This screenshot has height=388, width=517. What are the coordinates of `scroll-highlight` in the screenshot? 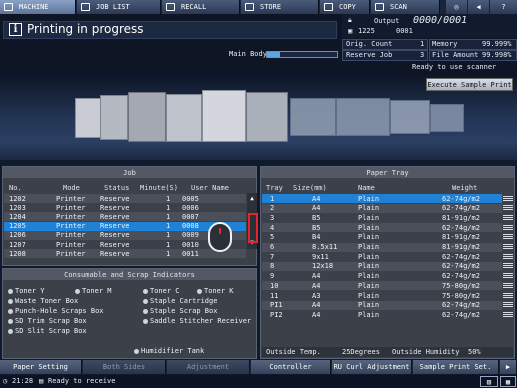 It's located at (253, 228).